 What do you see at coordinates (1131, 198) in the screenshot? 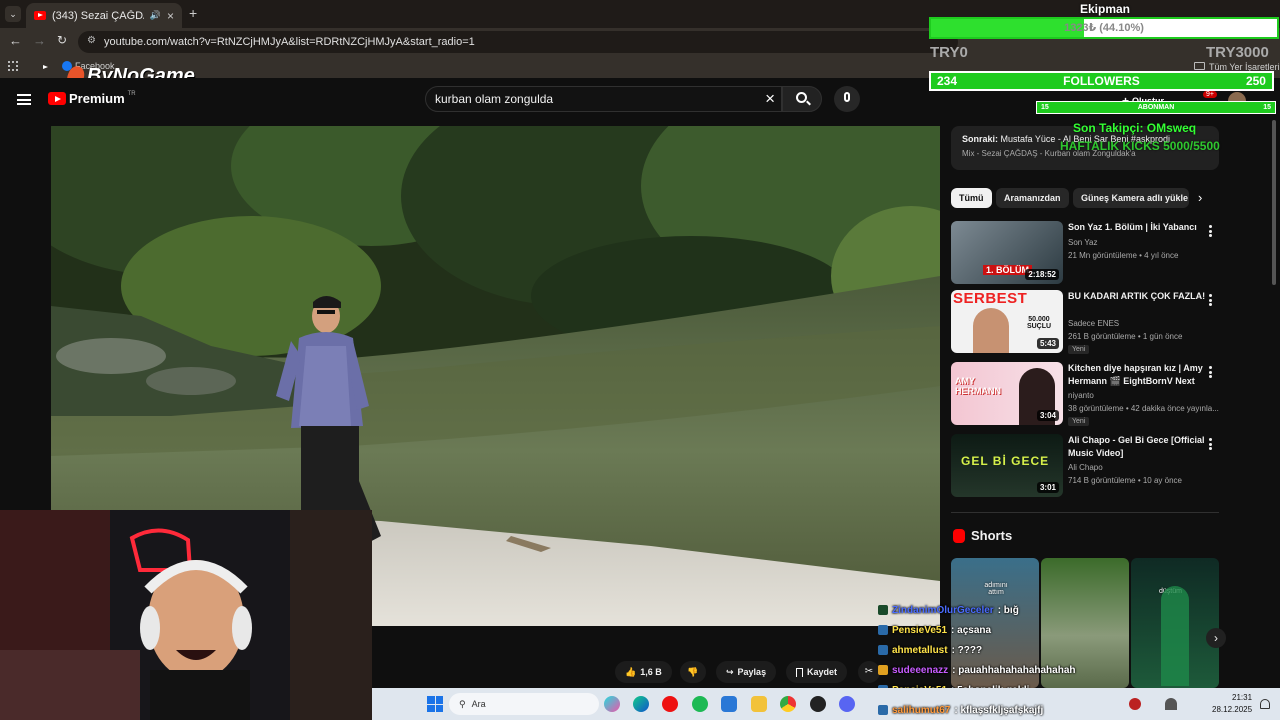
I see `chip-uploads: Güneş Kamera adlı yükle` at bounding box center [1131, 198].